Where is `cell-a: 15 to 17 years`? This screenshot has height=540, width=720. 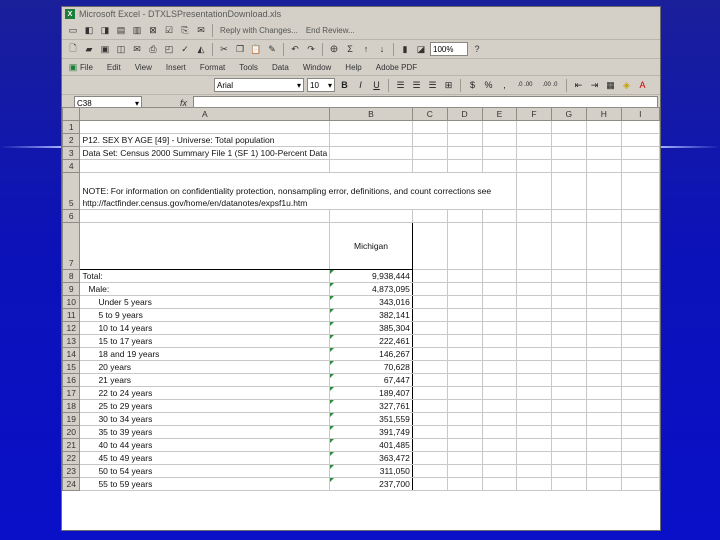
cell-a: 15 to 17 years is located at coordinates (205, 341).